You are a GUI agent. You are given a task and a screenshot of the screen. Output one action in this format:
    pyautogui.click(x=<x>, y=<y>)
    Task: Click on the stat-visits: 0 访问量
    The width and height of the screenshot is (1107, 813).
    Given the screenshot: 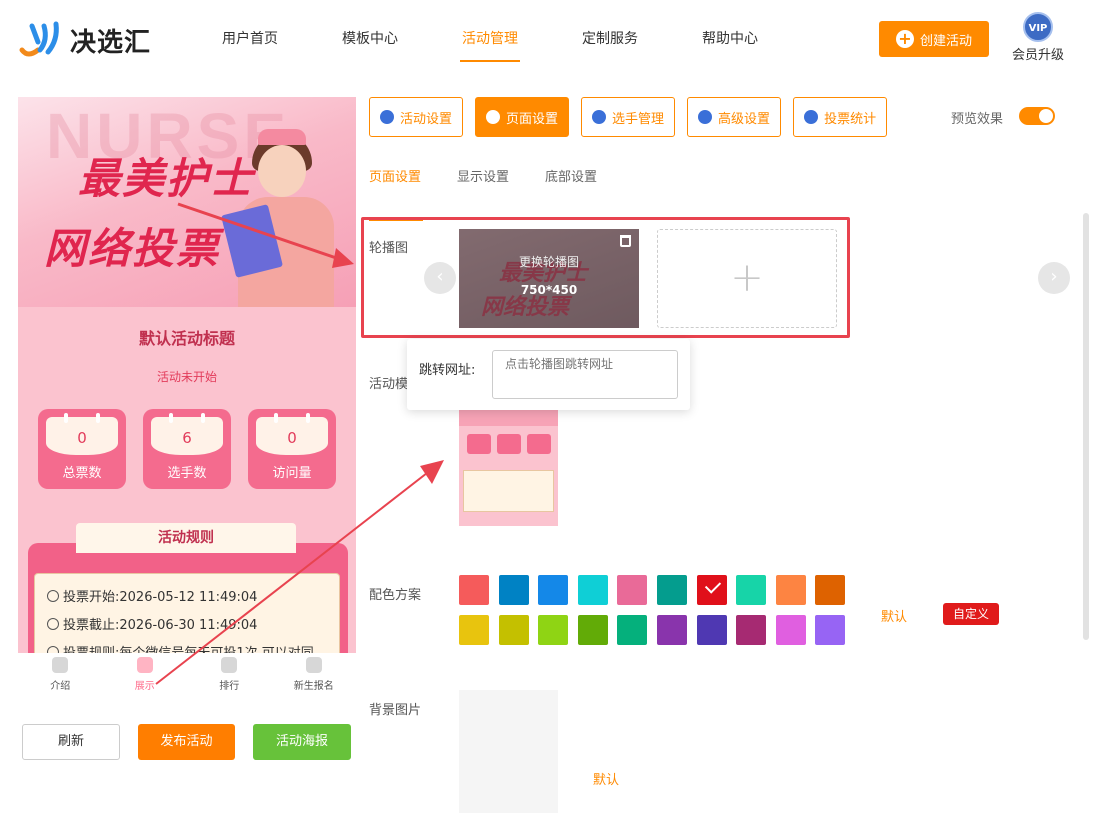 What is the action you would take?
    pyautogui.click(x=292, y=449)
    